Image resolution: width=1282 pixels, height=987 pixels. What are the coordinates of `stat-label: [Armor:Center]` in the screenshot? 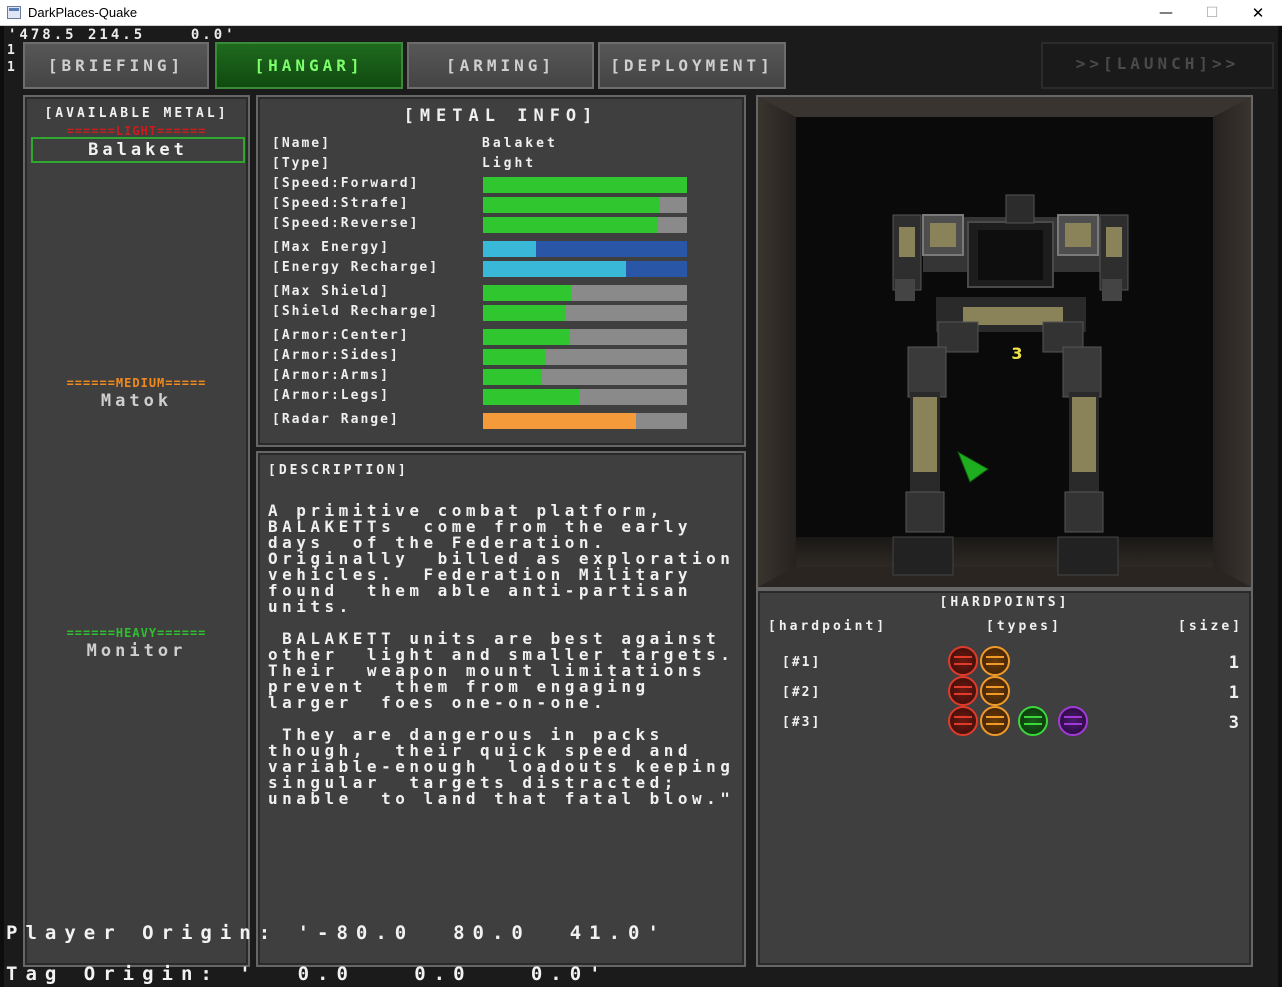 It's located at (341, 335).